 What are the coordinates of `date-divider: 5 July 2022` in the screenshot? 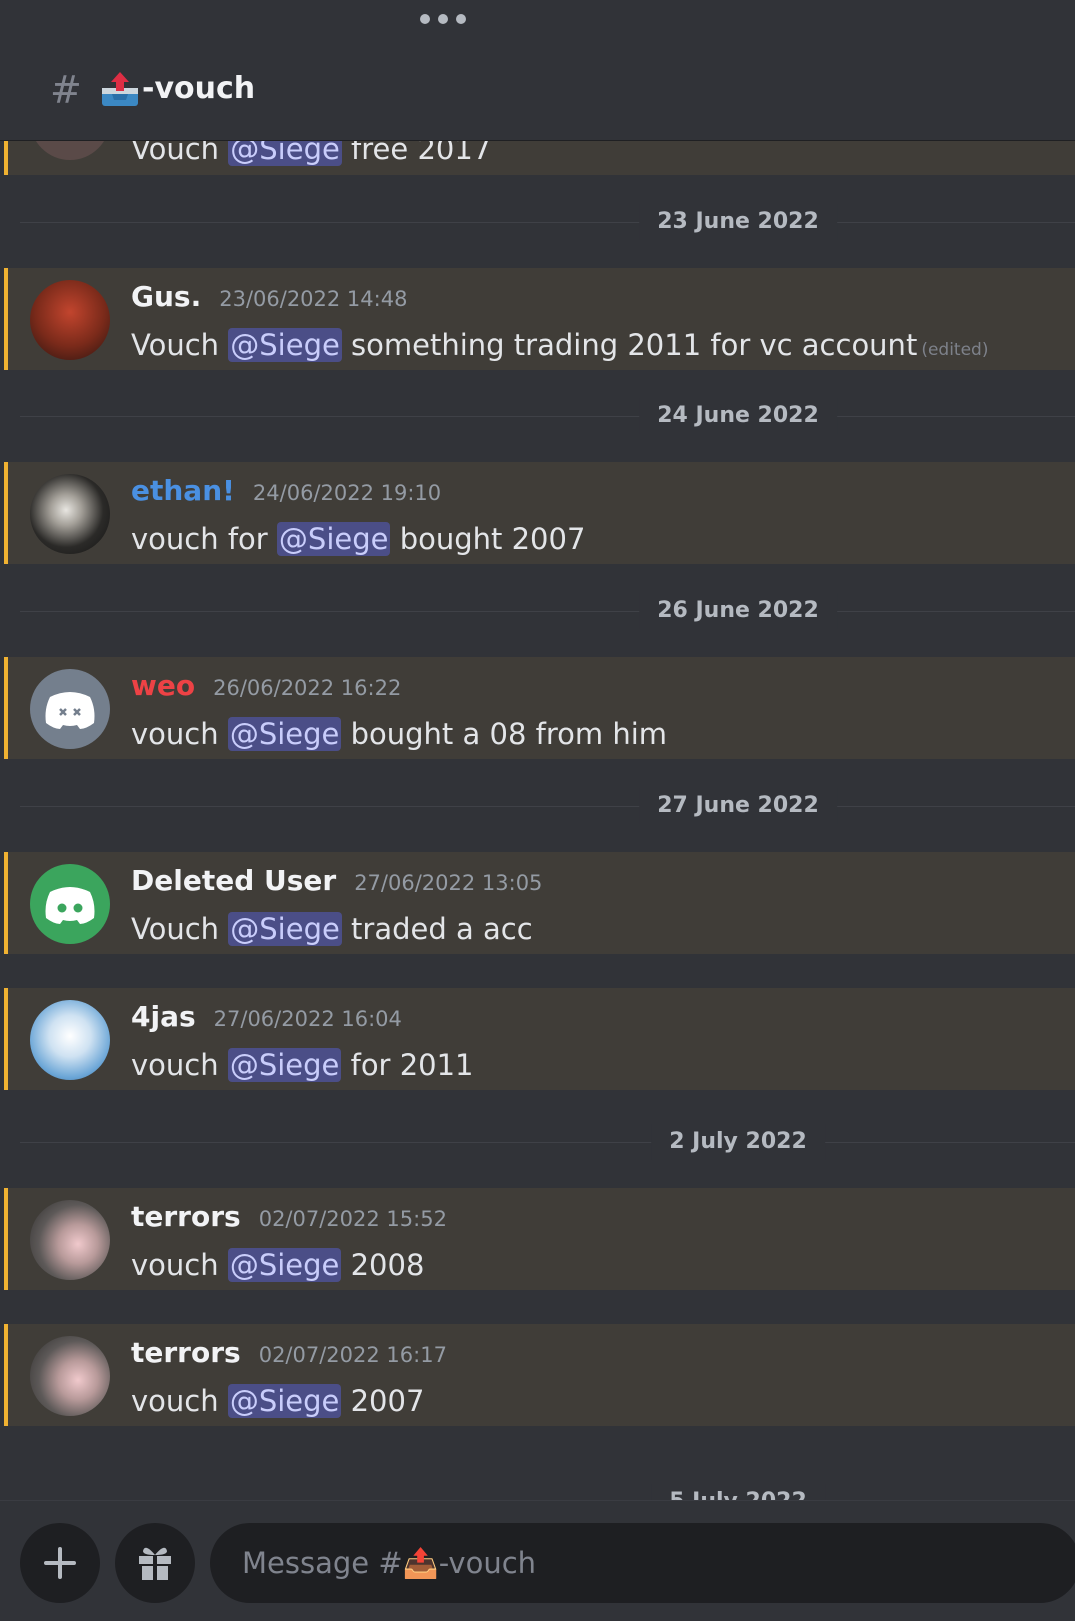 It's located at (547, 1491).